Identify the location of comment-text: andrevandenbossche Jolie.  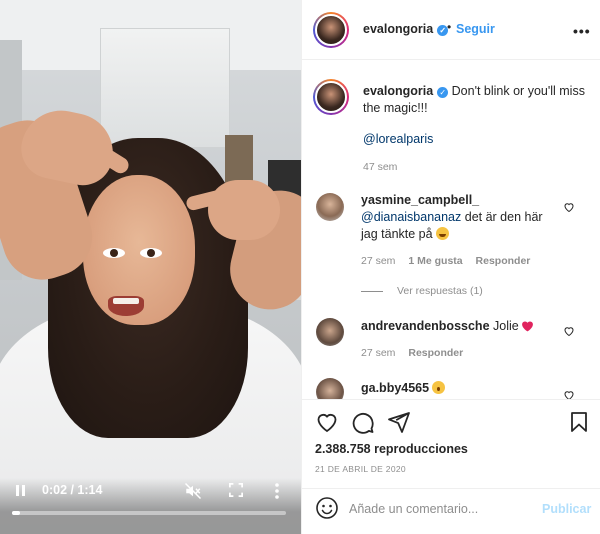
(459, 326).